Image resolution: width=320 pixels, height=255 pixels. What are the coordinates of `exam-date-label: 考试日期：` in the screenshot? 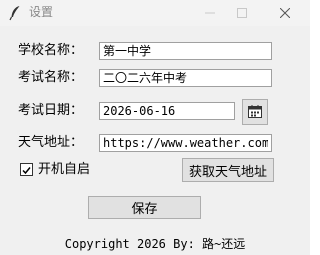 It's located at (51, 110).